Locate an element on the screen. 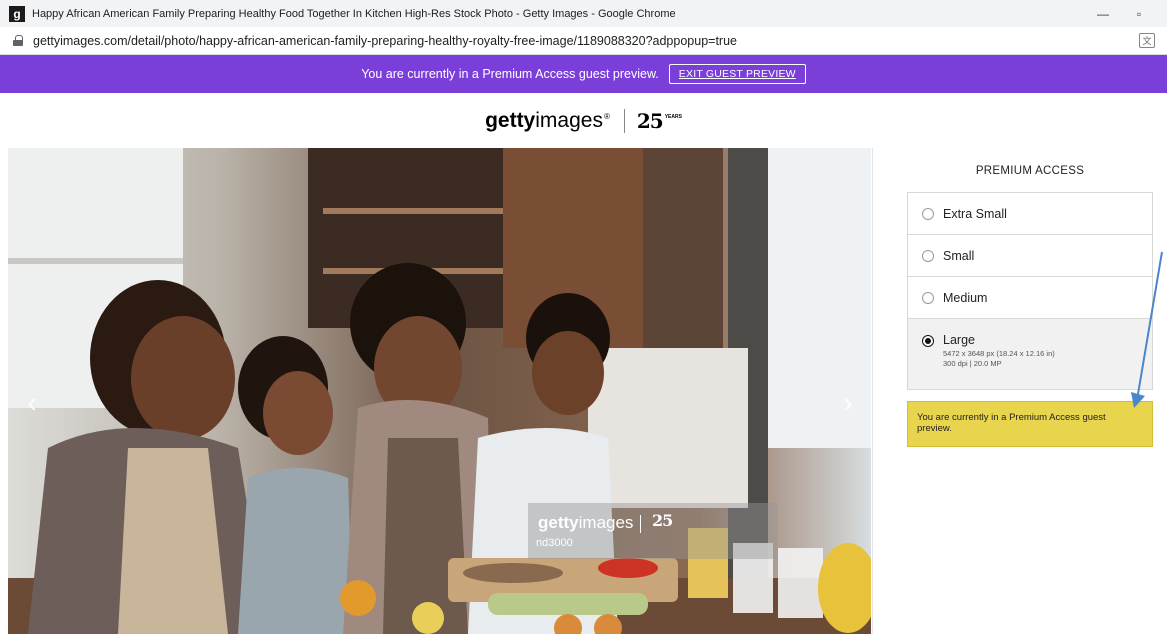 Image resolution: width=1167 pixels, height=634 pixels. next-image-arrow-icon: › is located at coordinates (848, 402).